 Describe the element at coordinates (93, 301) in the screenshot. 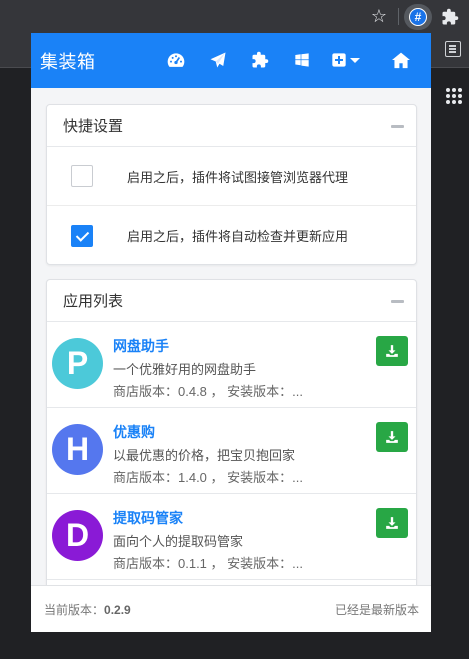

I see `card-title: 应用列表` at that location.